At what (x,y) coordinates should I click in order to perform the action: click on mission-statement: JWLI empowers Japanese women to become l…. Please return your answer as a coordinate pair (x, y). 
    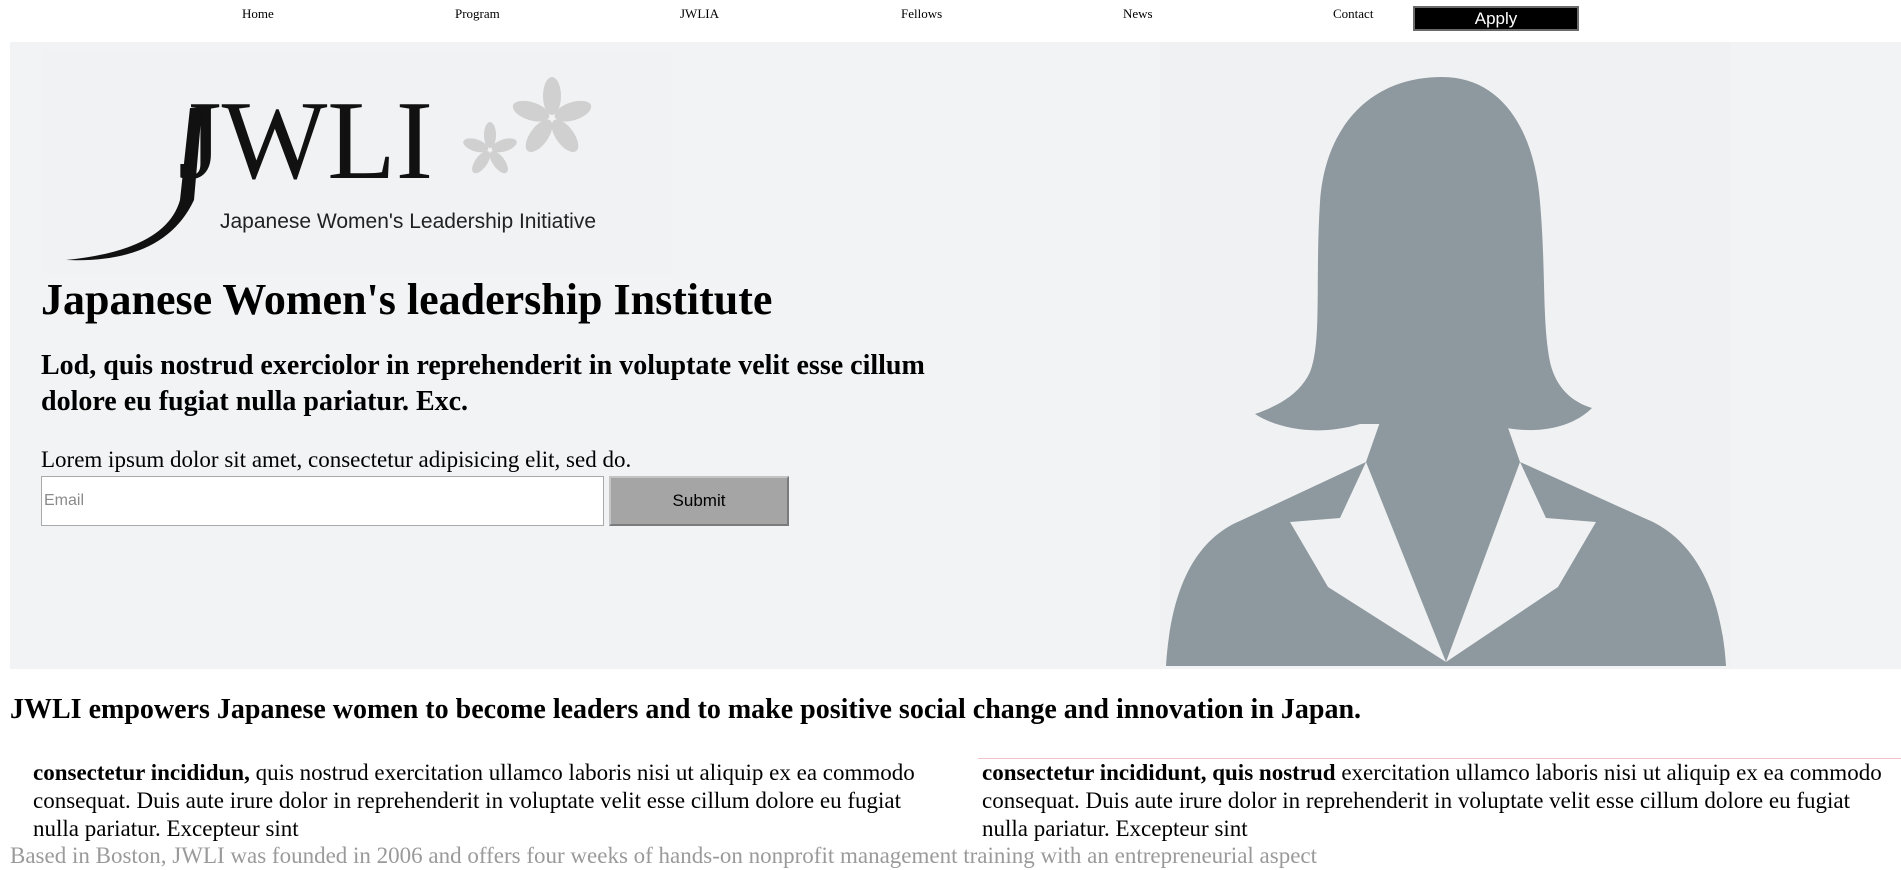
    Looking at the image, I should click on (686, 709).